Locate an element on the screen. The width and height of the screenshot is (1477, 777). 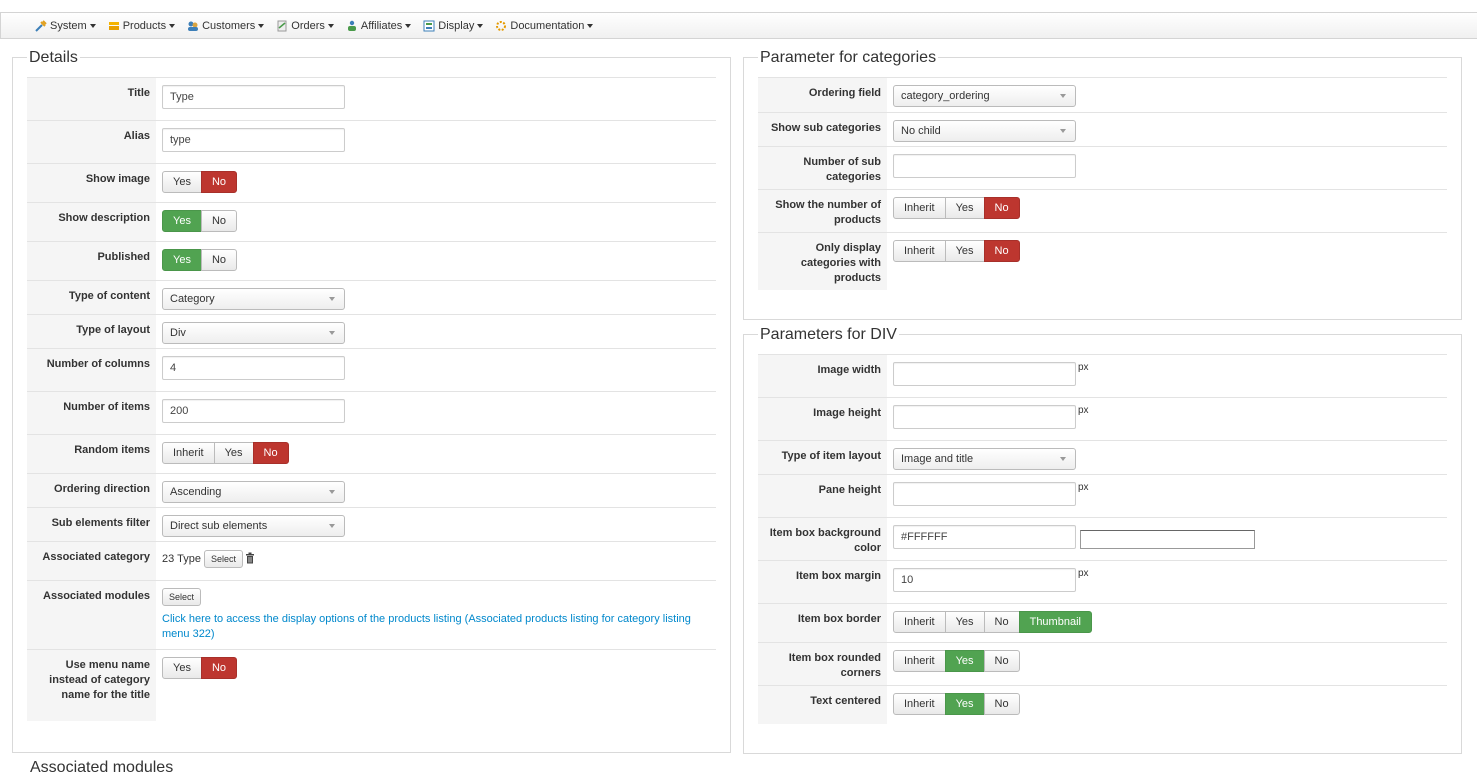
color-picker-swatch is located at coordinates (1167, 539).